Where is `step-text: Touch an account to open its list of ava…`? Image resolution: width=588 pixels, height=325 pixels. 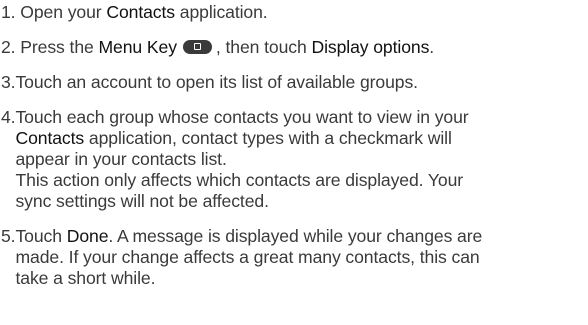 step-text: Touch an account to open its list of ava… is located at coordinates (216, 82).